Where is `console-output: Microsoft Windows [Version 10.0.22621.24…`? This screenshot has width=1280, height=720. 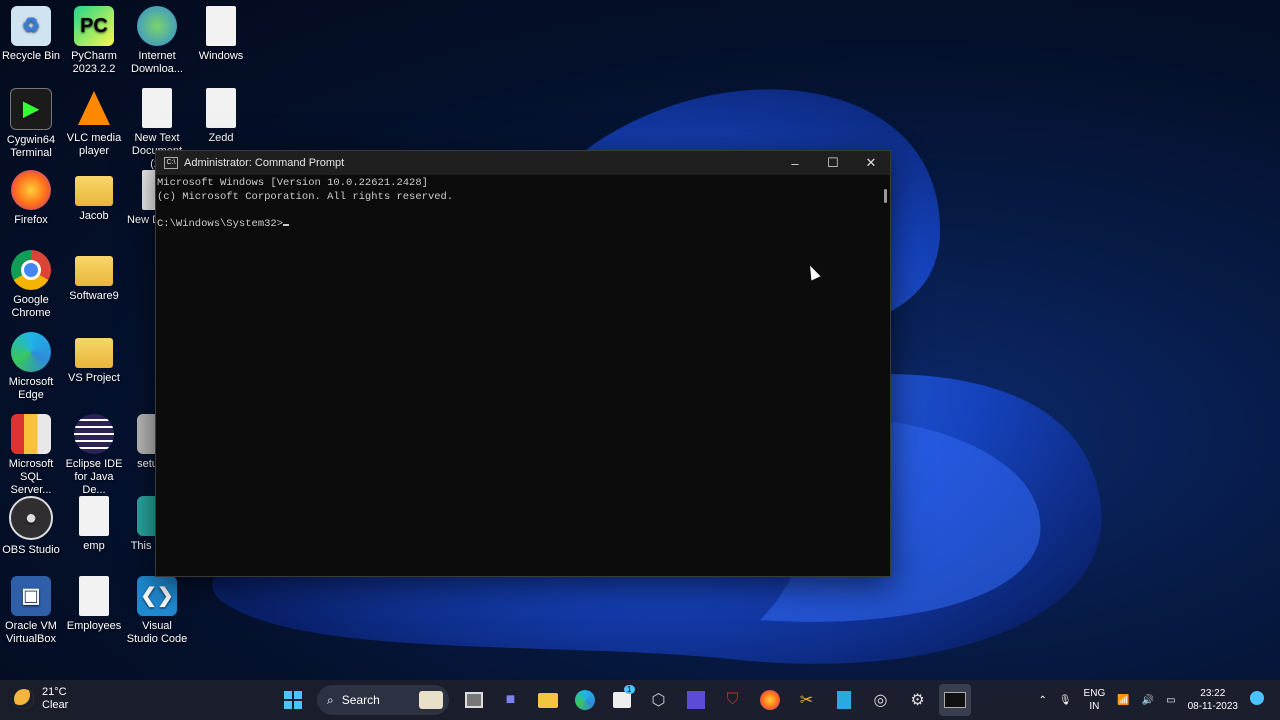
console-output: Microsoft Windows [Version 10.0.22621.24… is located at coordinates (523, 203).